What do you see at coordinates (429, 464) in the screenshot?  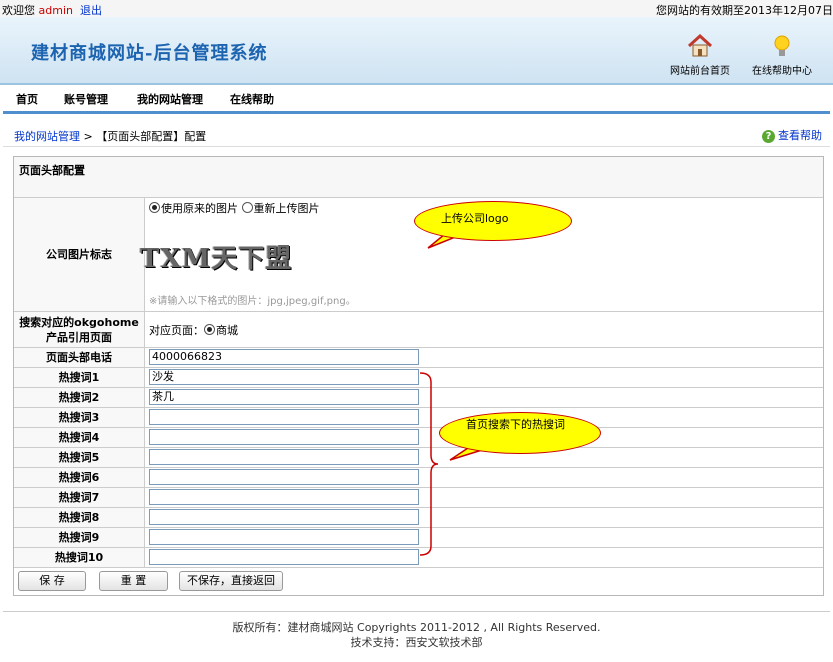 I see `hotword-bracket` at bounding box center [429, 464].